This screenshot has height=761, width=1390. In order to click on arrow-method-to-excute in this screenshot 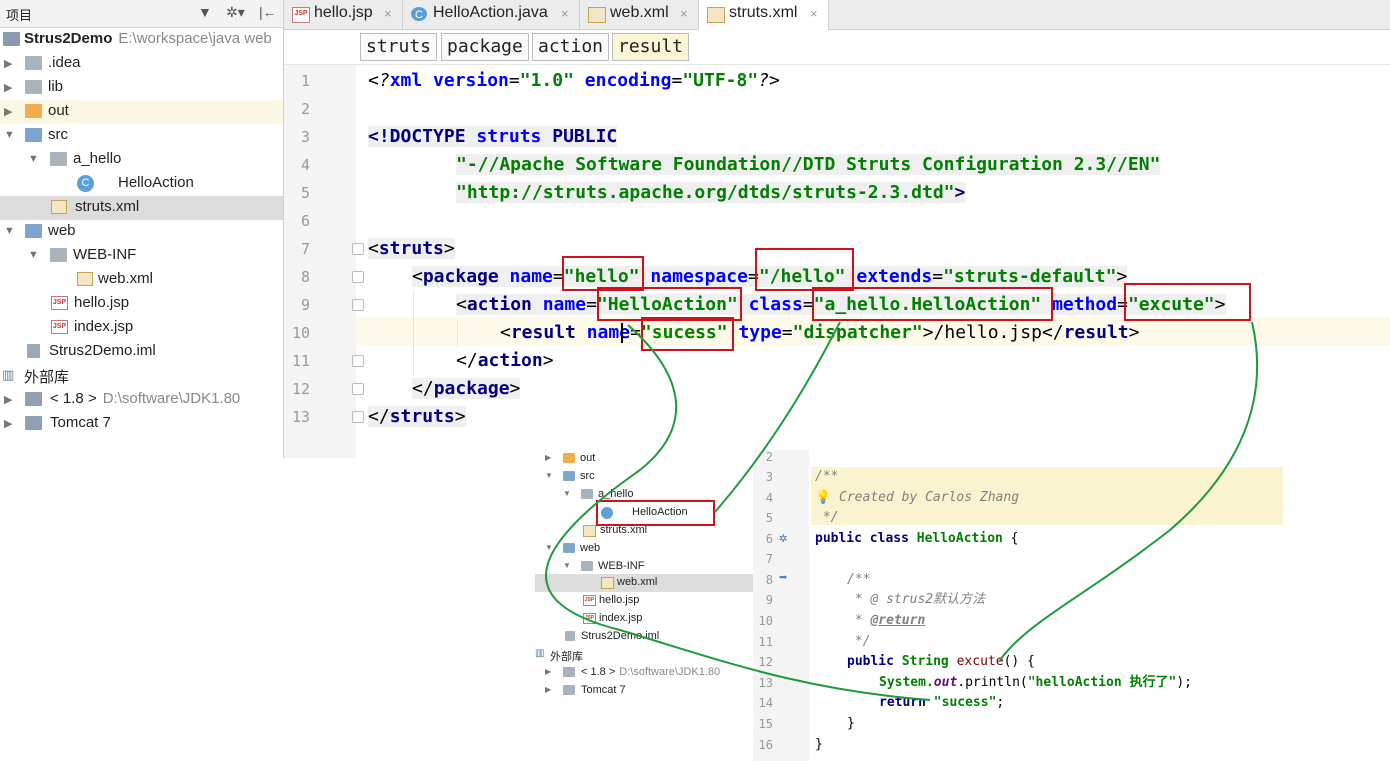, I will do `click(1129, 491)`.